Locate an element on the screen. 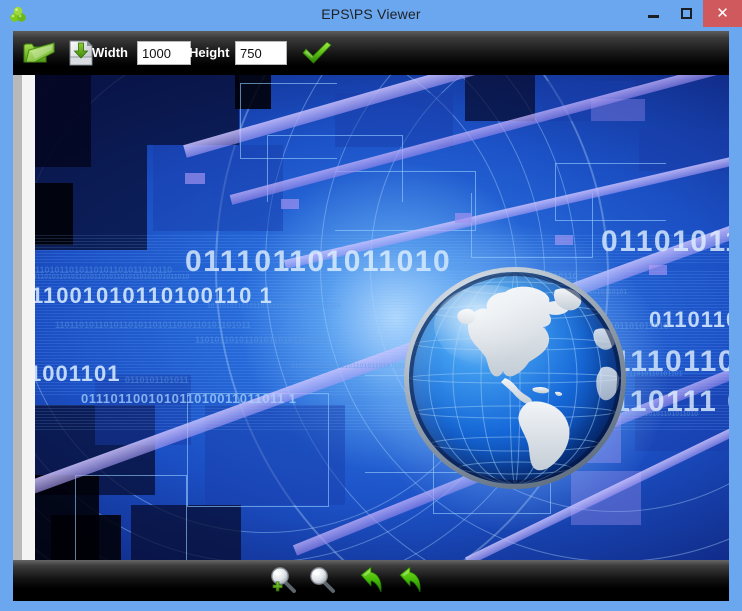 This screenshot has width=742, height=611. open-file-button is located at coordinates (39, 53).